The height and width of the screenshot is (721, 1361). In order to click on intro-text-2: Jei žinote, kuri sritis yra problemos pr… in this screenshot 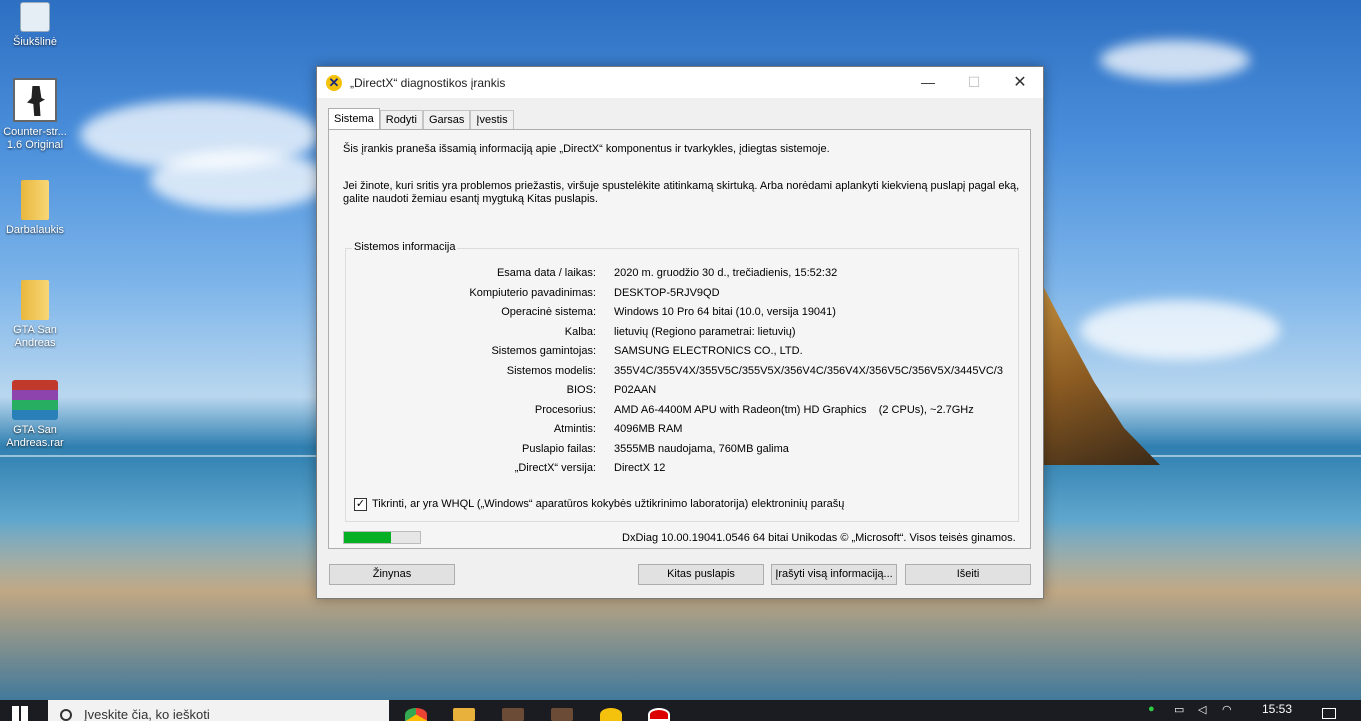, I will do `click(681, 192)`.